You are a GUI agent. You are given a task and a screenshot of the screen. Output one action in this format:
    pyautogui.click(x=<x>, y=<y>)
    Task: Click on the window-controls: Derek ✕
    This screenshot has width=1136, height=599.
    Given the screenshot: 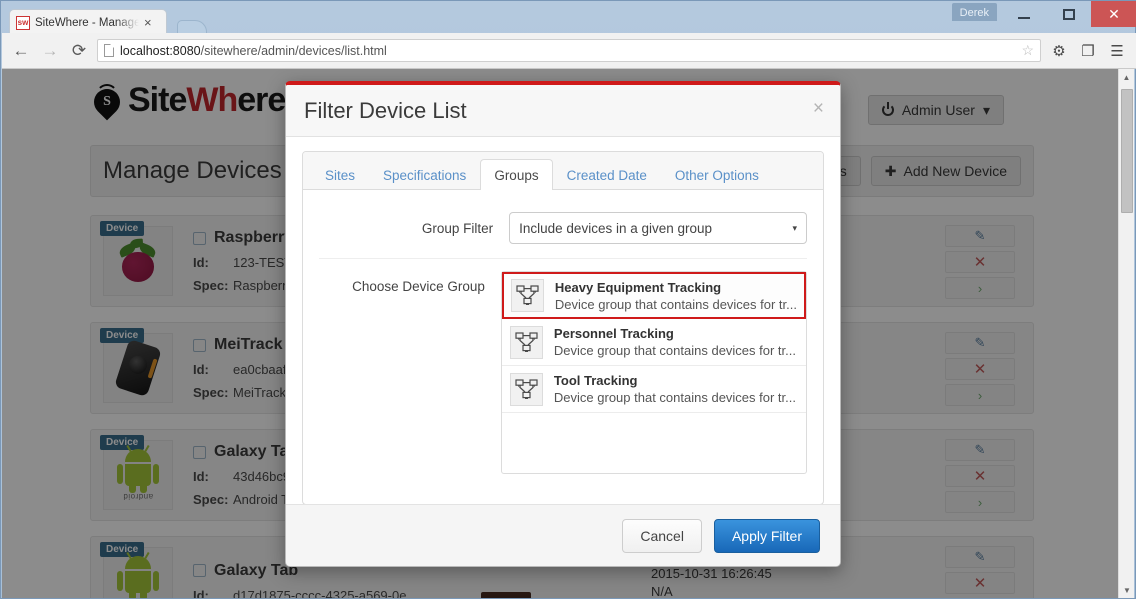 What is the action you would take?
    pyautogui.click(x=1043, y=14)
    